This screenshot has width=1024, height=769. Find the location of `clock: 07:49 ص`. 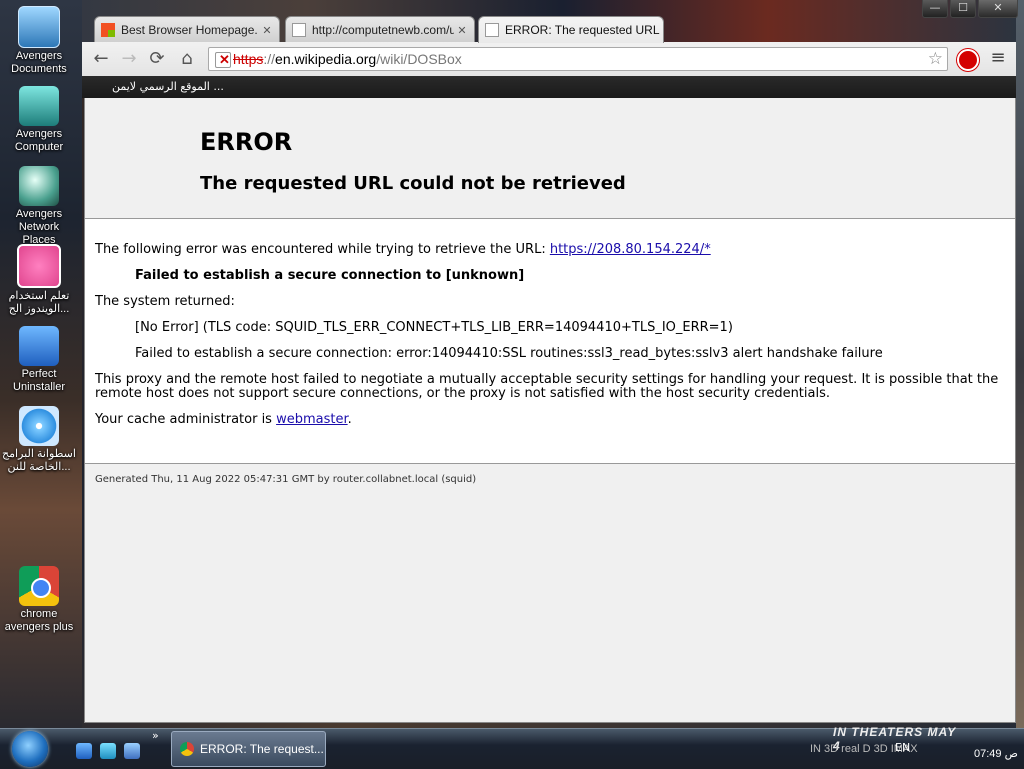

clock: 07:49 ص is located at coordinates (996, 753).